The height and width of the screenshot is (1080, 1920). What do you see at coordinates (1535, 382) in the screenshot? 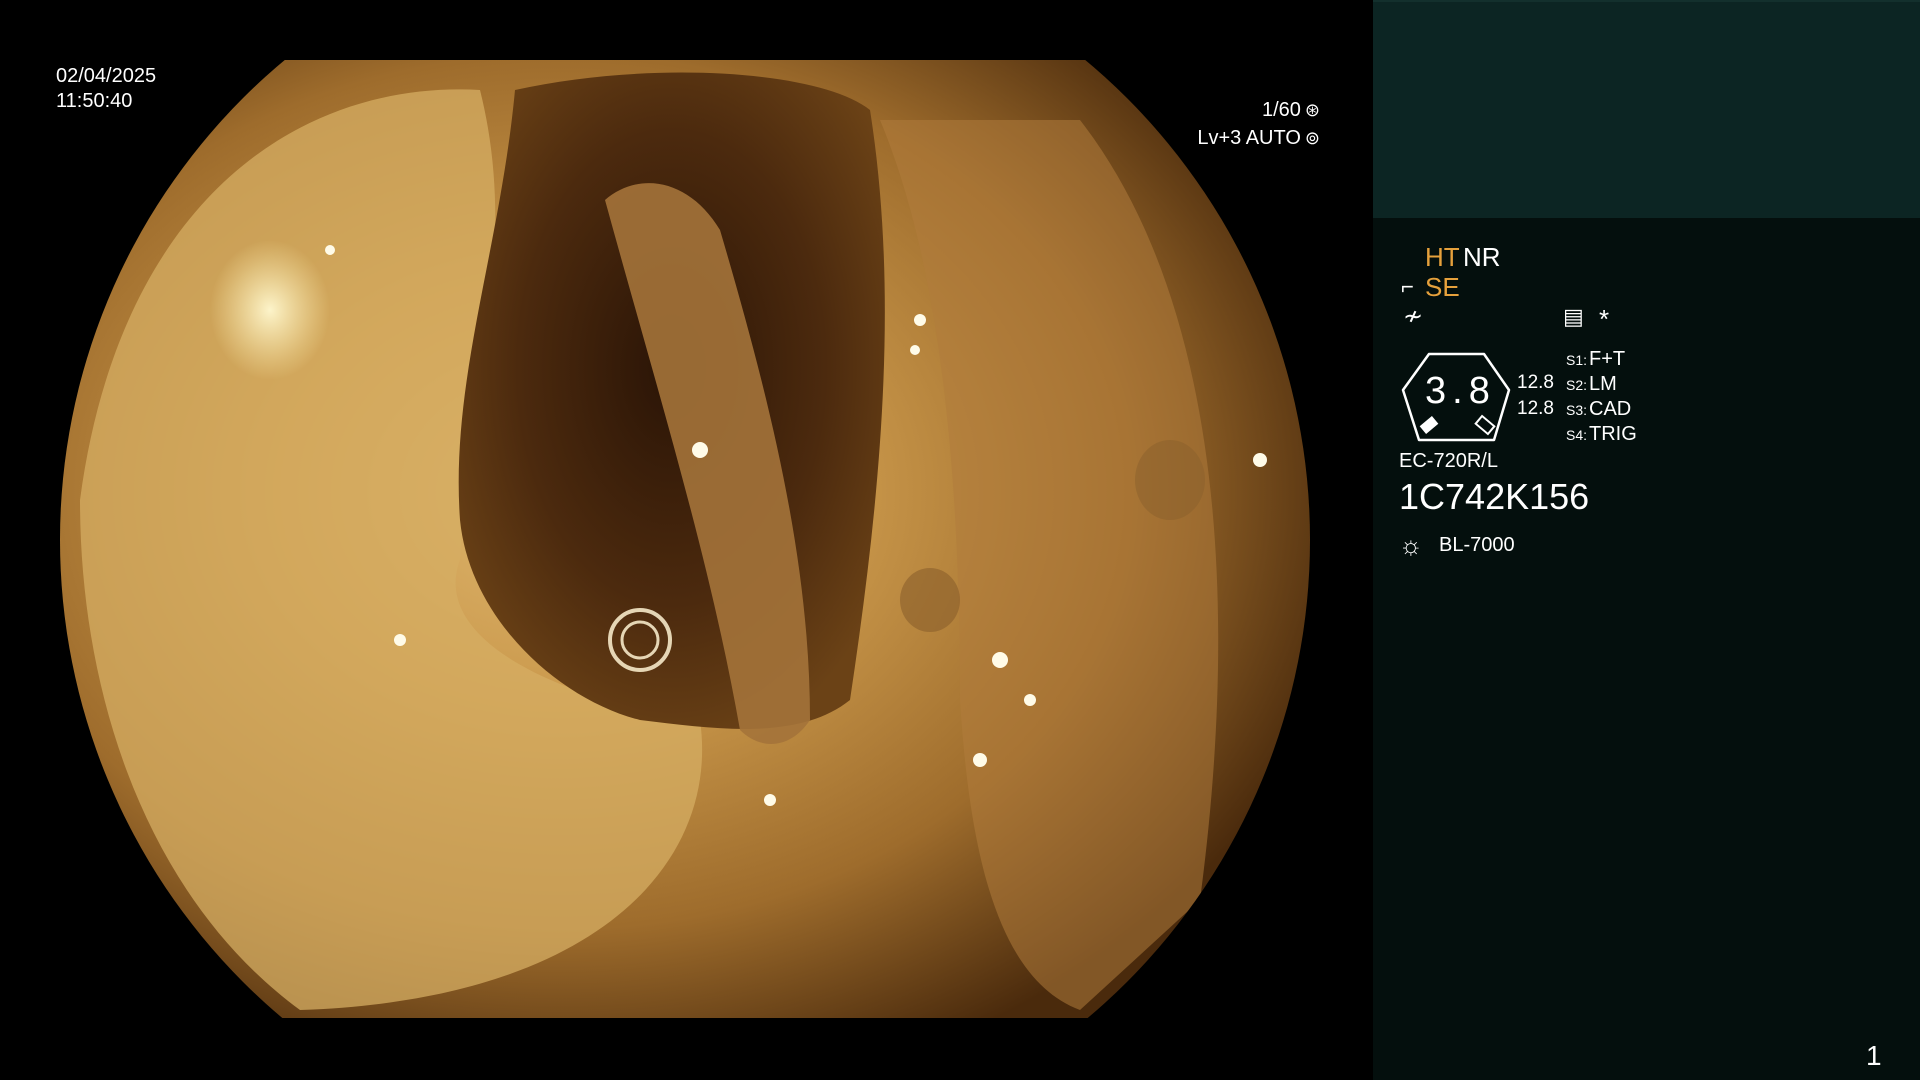
I see `value-1: 12.8` at bounding box center [1535, 382].